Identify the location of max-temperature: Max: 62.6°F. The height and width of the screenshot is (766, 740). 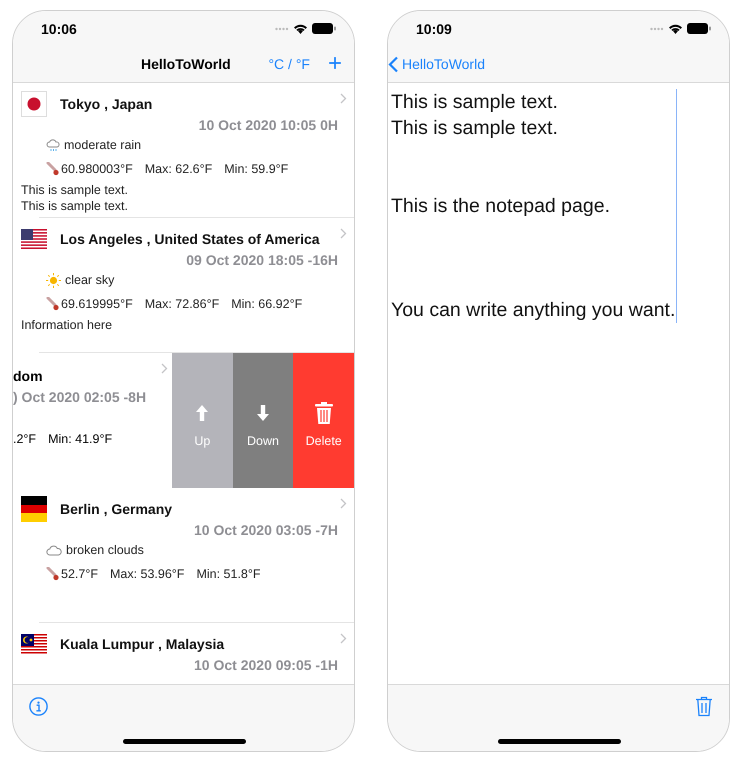
(178, 169).